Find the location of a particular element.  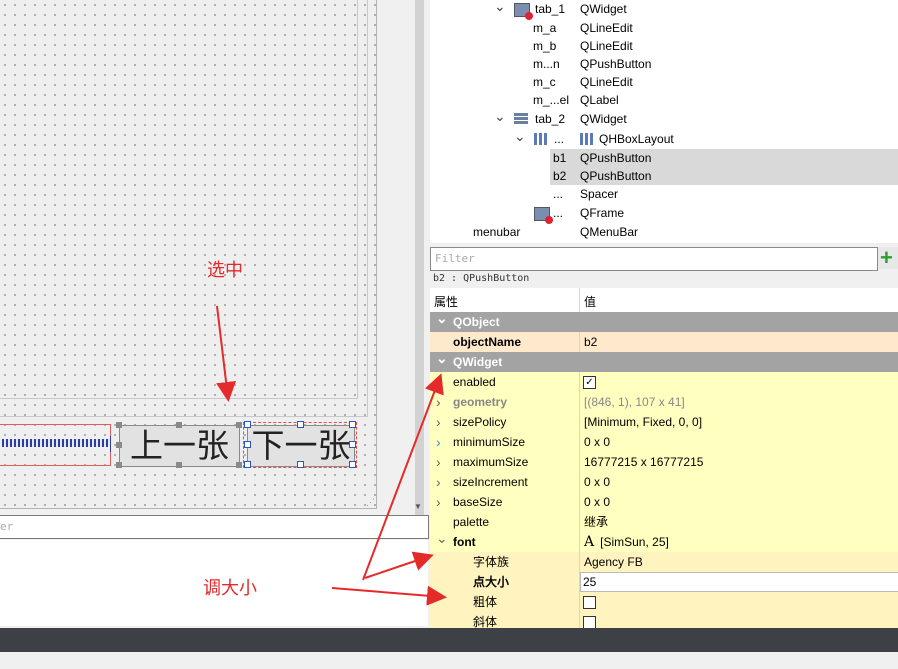

arrow-to-point-size is located at coordinates (389, 595).